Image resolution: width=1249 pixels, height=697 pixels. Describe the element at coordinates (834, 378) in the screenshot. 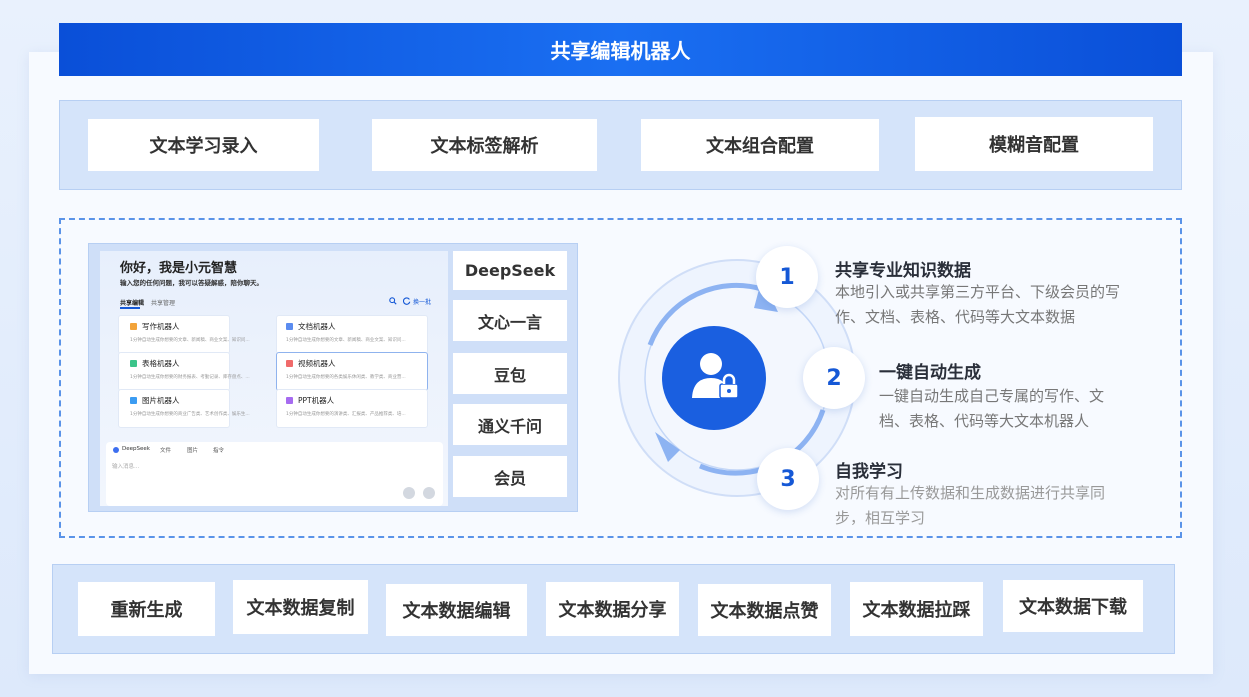

I see `step-number-2: 2` at that location.